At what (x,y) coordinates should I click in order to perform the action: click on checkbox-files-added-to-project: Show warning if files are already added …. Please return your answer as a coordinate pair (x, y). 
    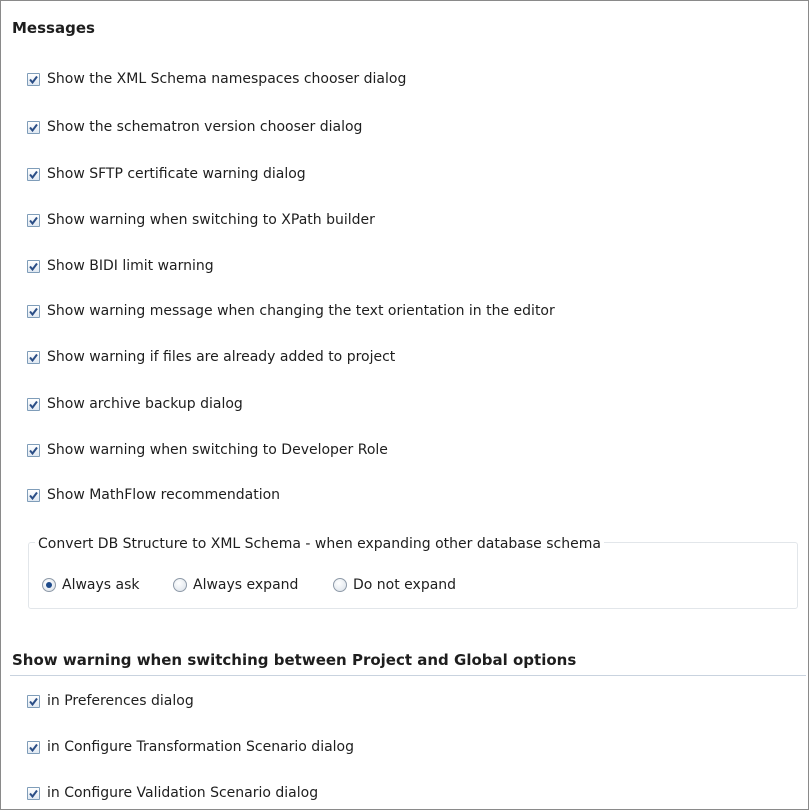
    Looking at the image, I should click on (211, 357).